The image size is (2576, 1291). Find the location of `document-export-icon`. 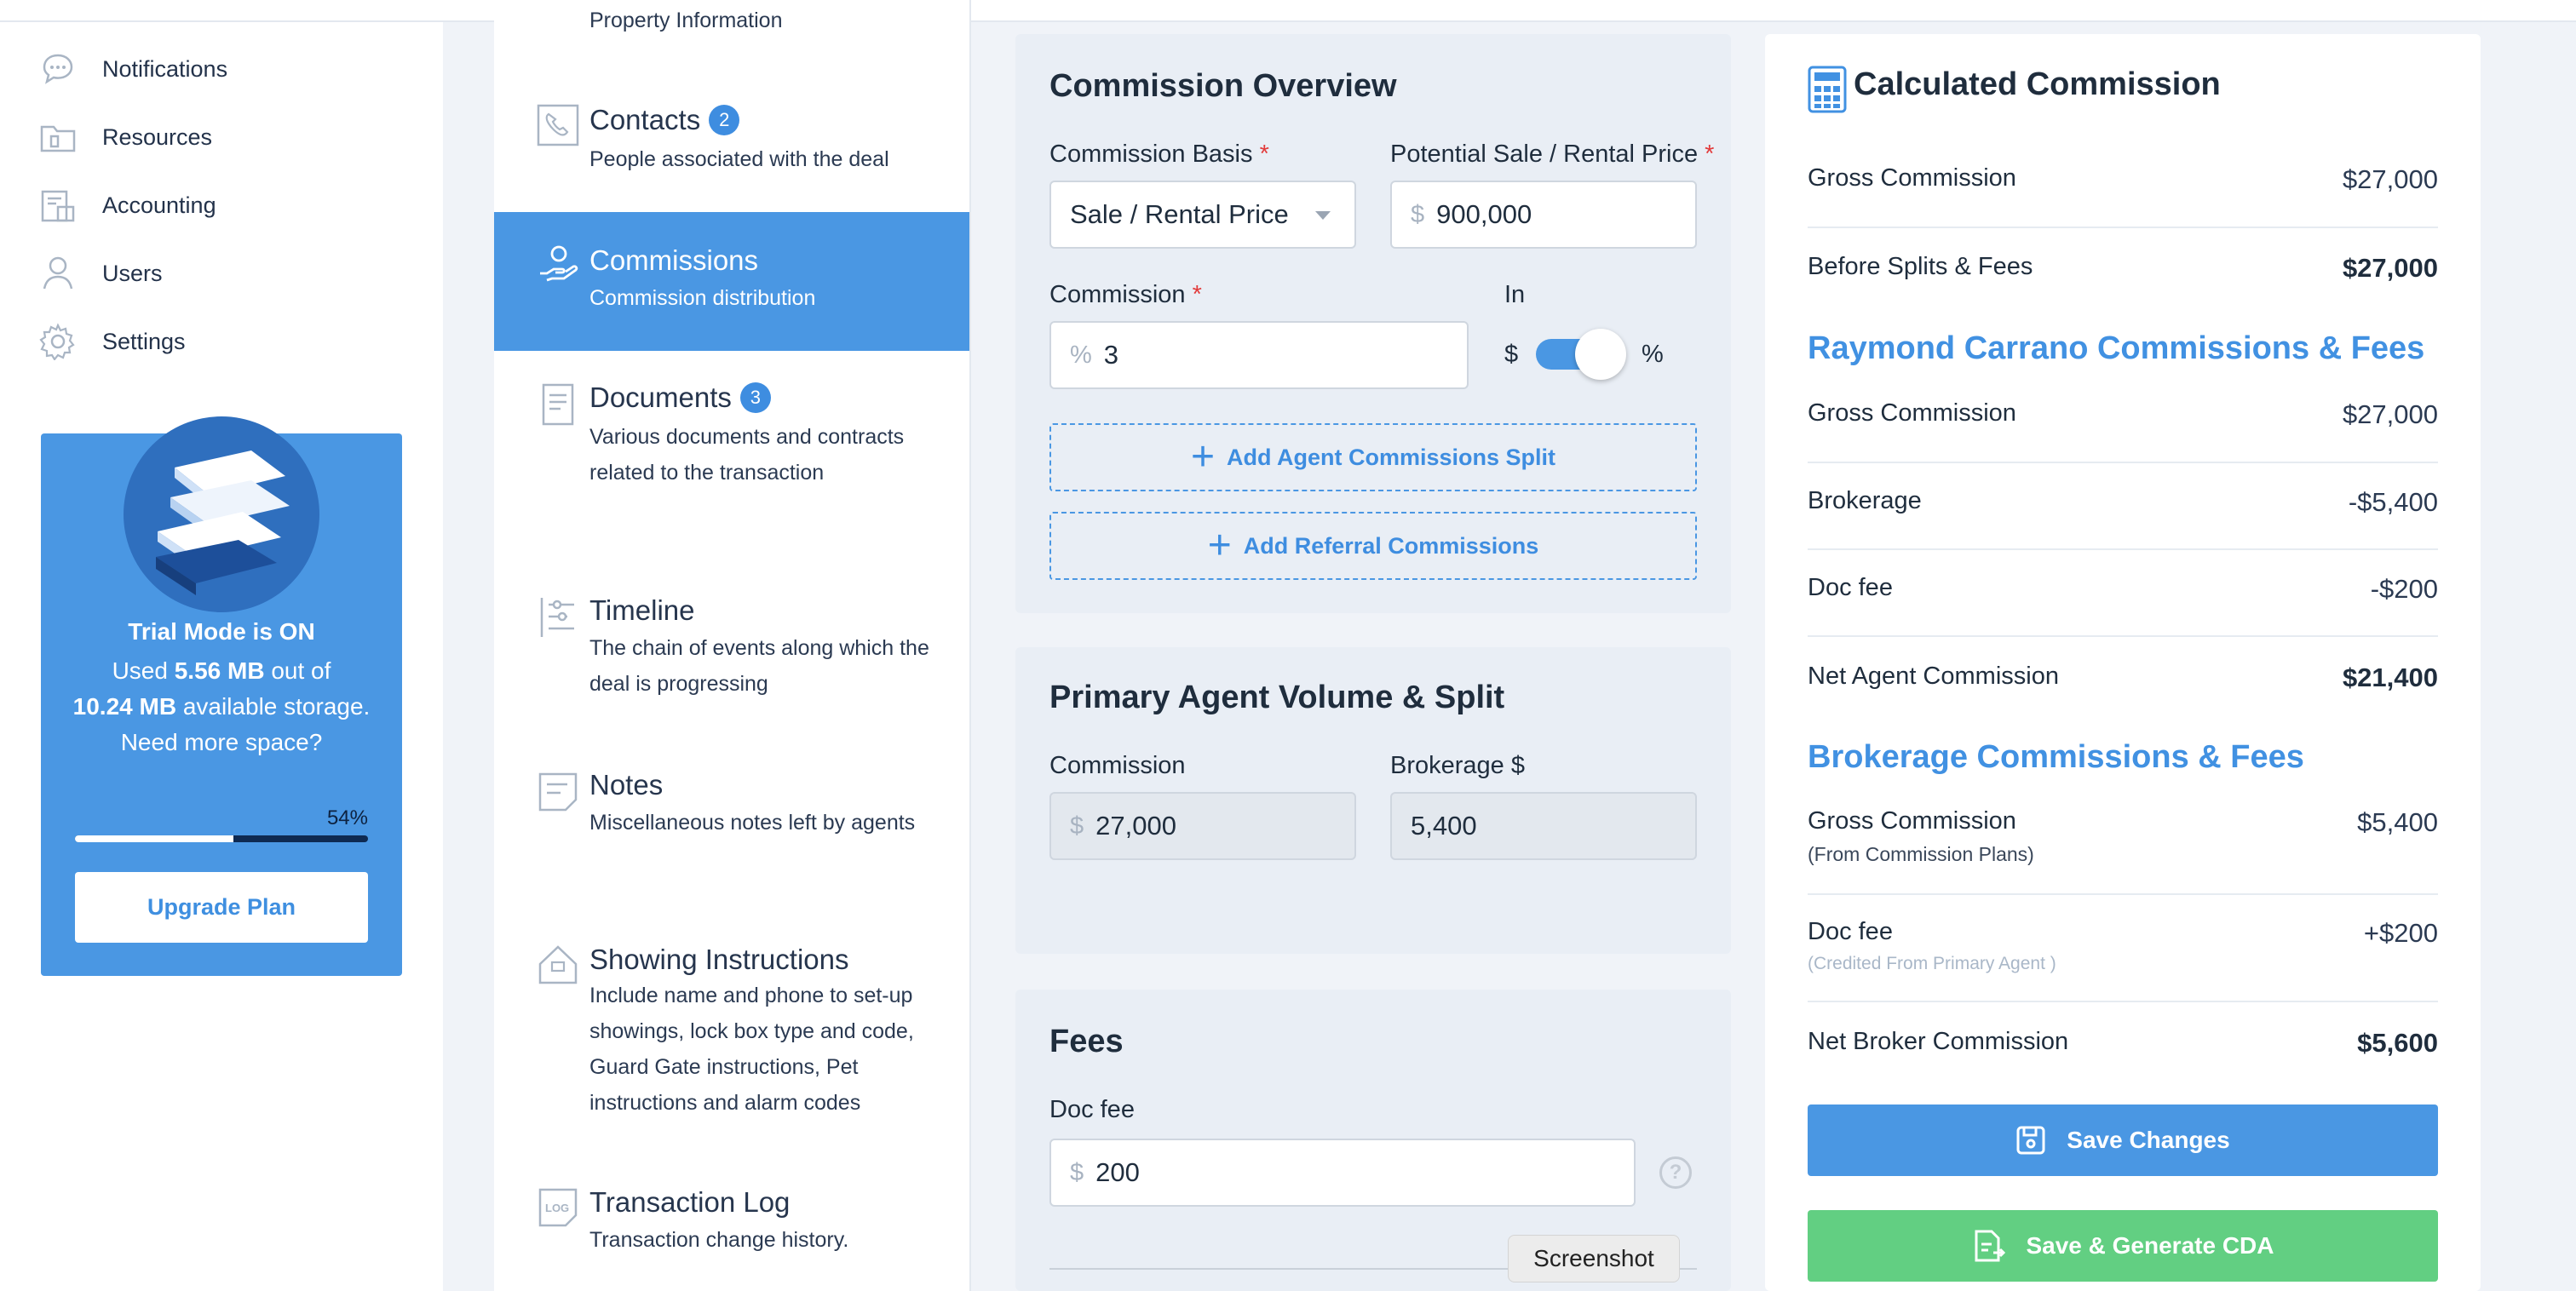

document-export-icon is located at coordinates (1991, 1246).